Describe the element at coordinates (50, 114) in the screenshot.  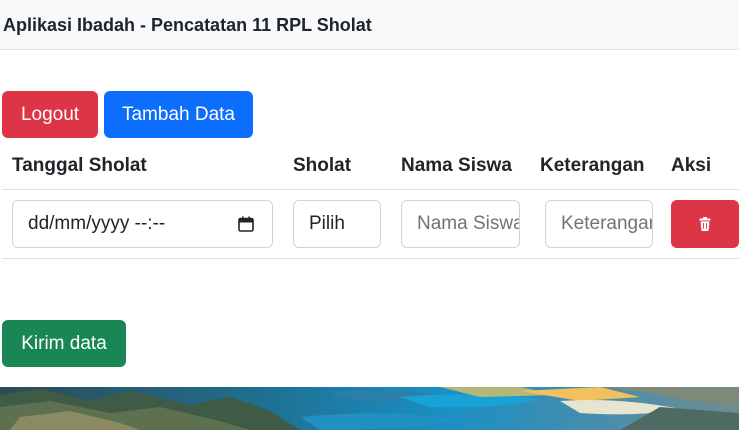
I see `logout-button: Logout` at that location.